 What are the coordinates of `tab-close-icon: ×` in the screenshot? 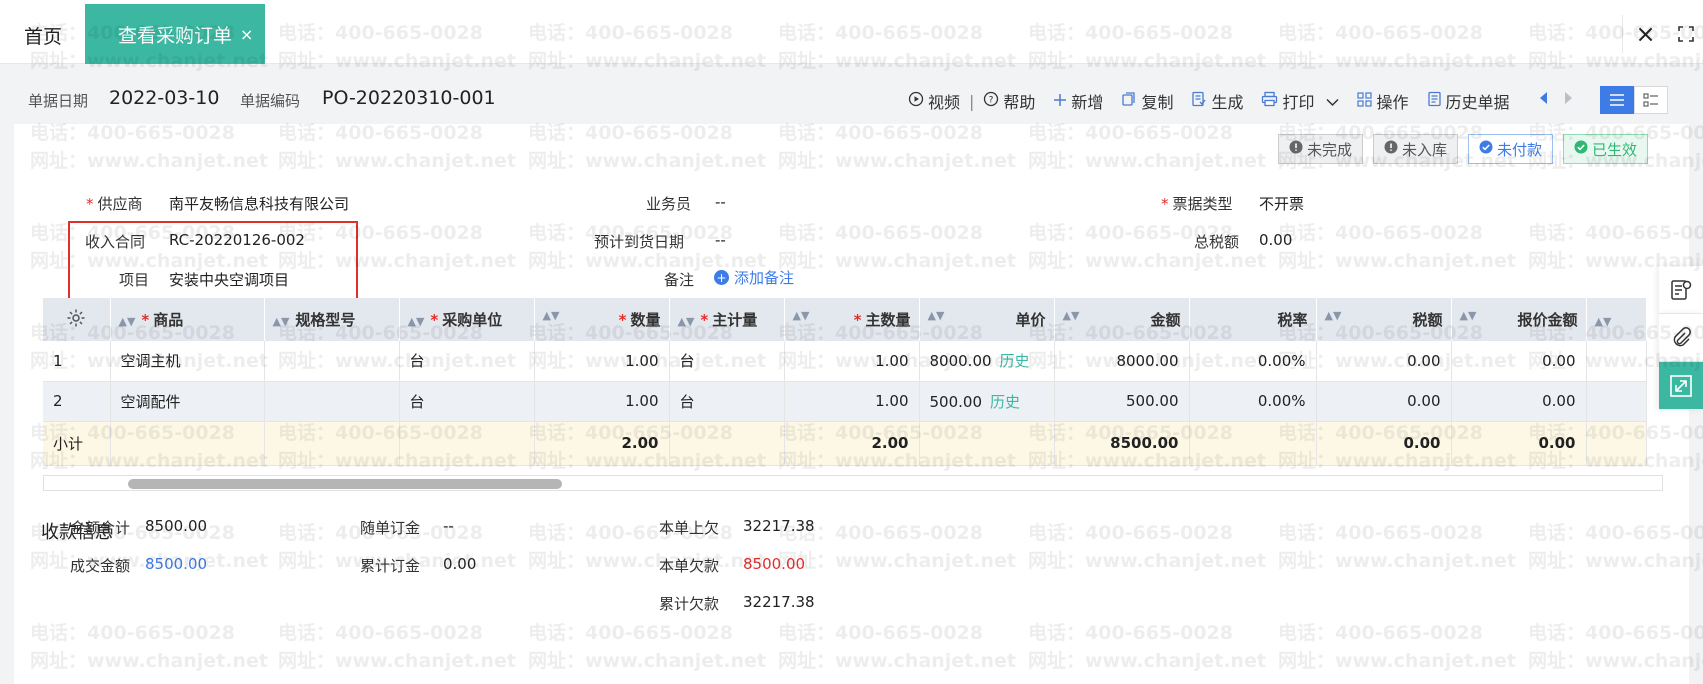 It's located at (246, 34).